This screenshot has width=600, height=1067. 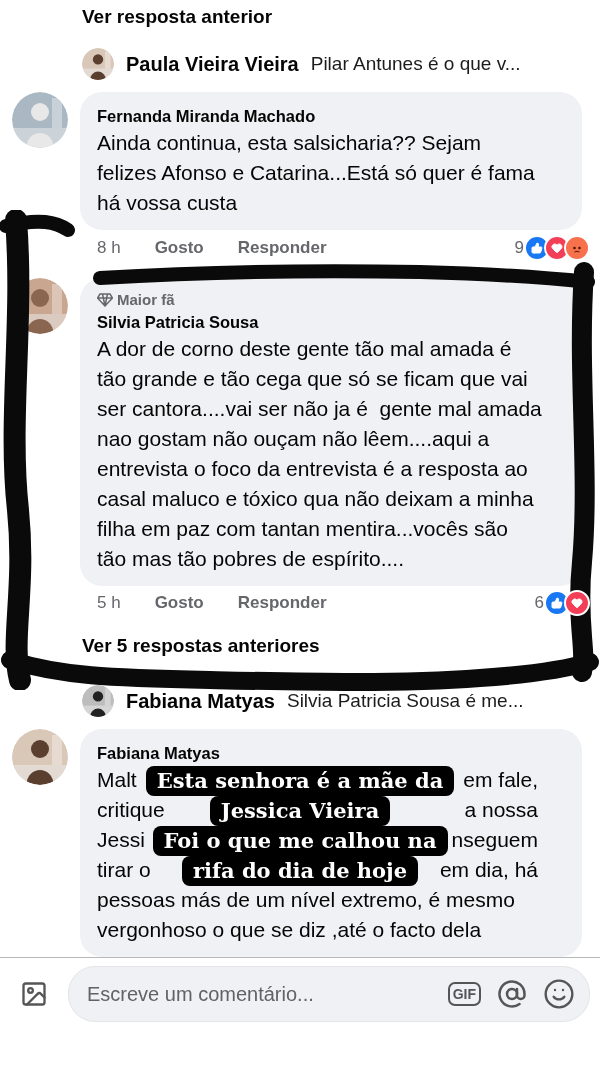 I want to click on comment-text: a nossa, so click(x=501, y=810).